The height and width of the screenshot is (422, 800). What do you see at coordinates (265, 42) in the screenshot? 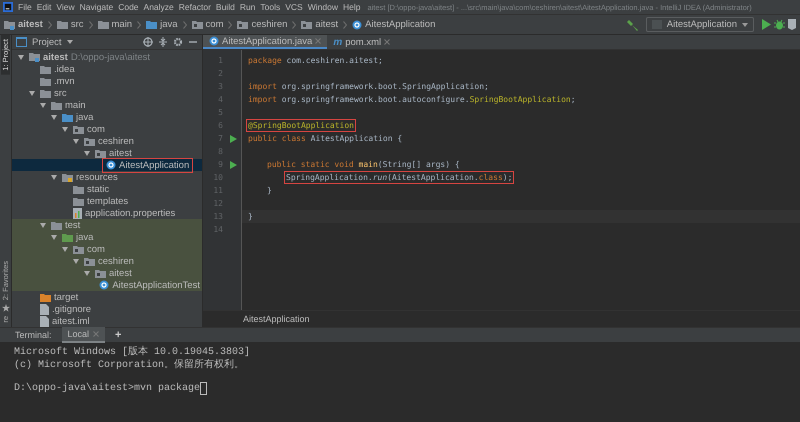
I see `editor-tab: AitestApplication.java` at bounding box center [265, 42].